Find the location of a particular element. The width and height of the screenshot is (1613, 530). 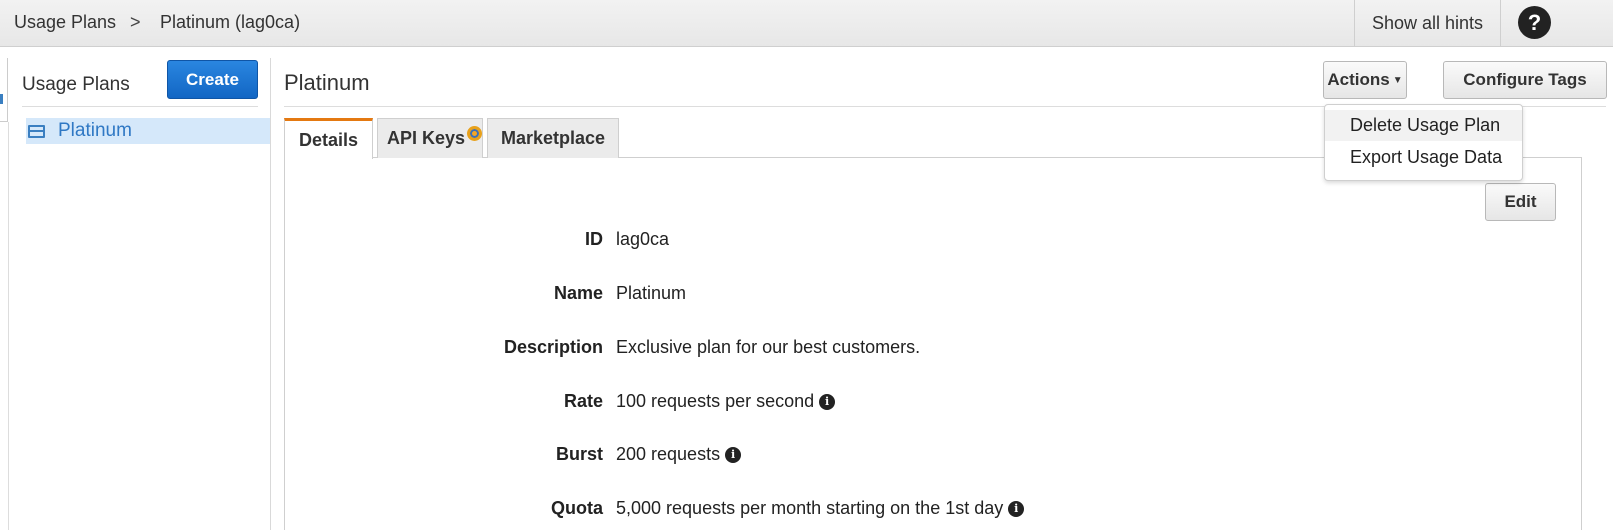

breadcrumb-usage-plans: Usage Plans is located at coordinates (65, 22).